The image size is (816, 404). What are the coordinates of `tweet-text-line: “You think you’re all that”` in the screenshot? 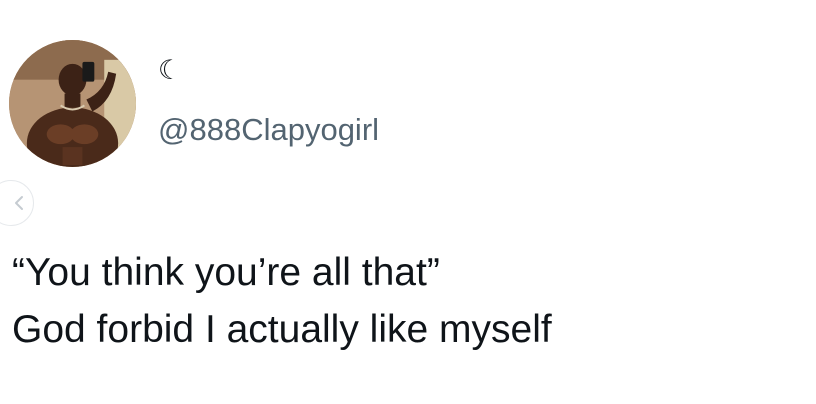 It's located at (226, 272).